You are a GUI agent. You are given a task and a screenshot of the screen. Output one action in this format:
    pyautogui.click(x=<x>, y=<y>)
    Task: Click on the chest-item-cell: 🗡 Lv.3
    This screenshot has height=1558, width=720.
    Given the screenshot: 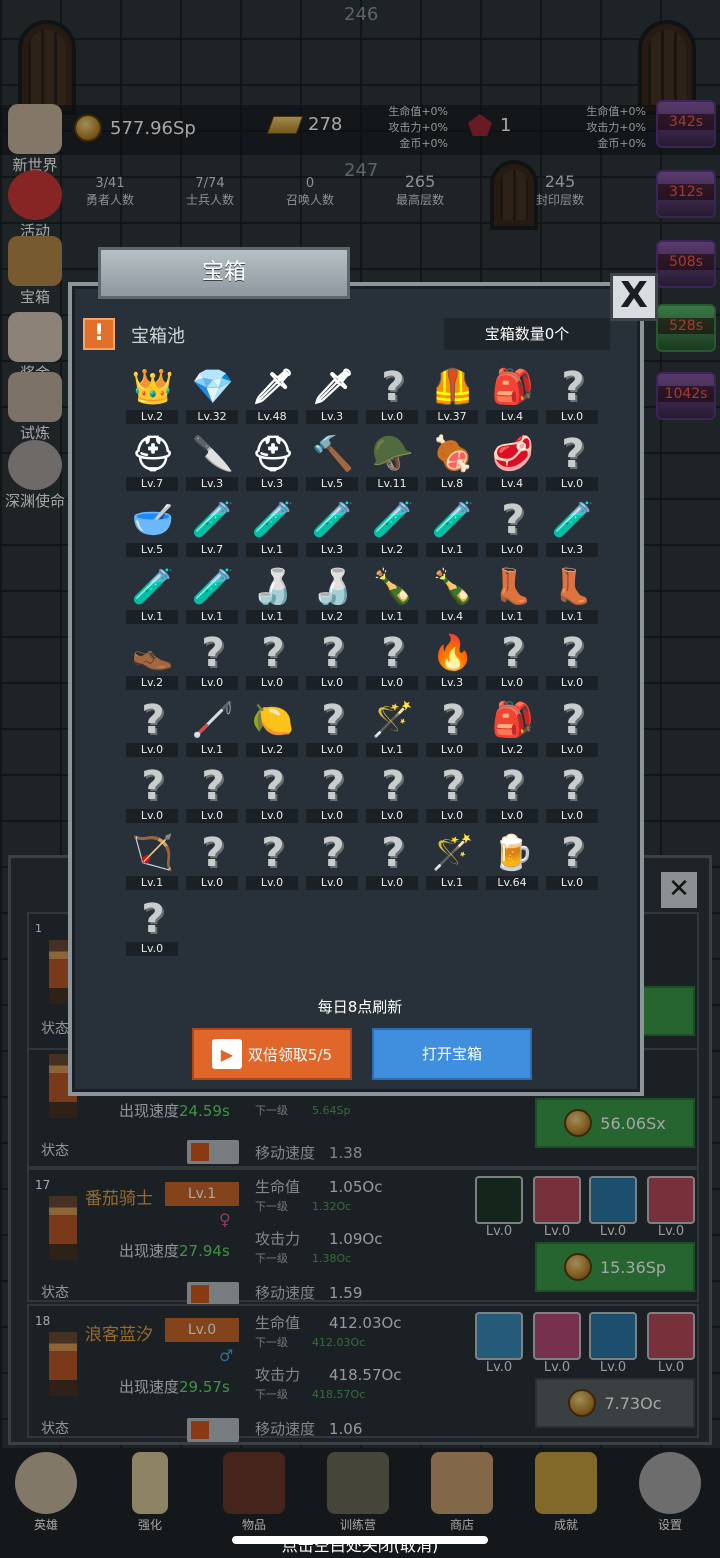 What is the action you would take?
    pyautogui.click(x=332, y=393)
    